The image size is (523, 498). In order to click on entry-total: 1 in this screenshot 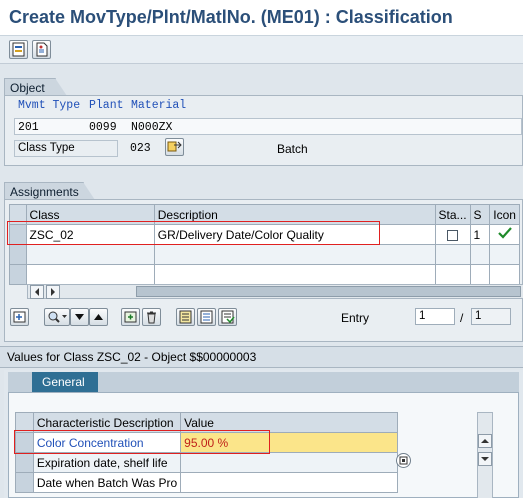, I will do `click(491, 316)`.